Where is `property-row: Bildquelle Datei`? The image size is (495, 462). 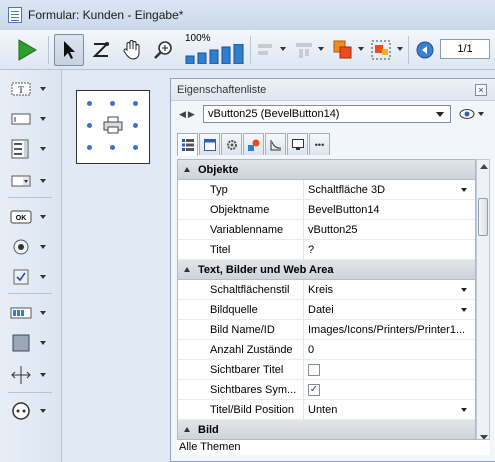 property-row: Bildquelle Datei is located at coordinates (326, 310).